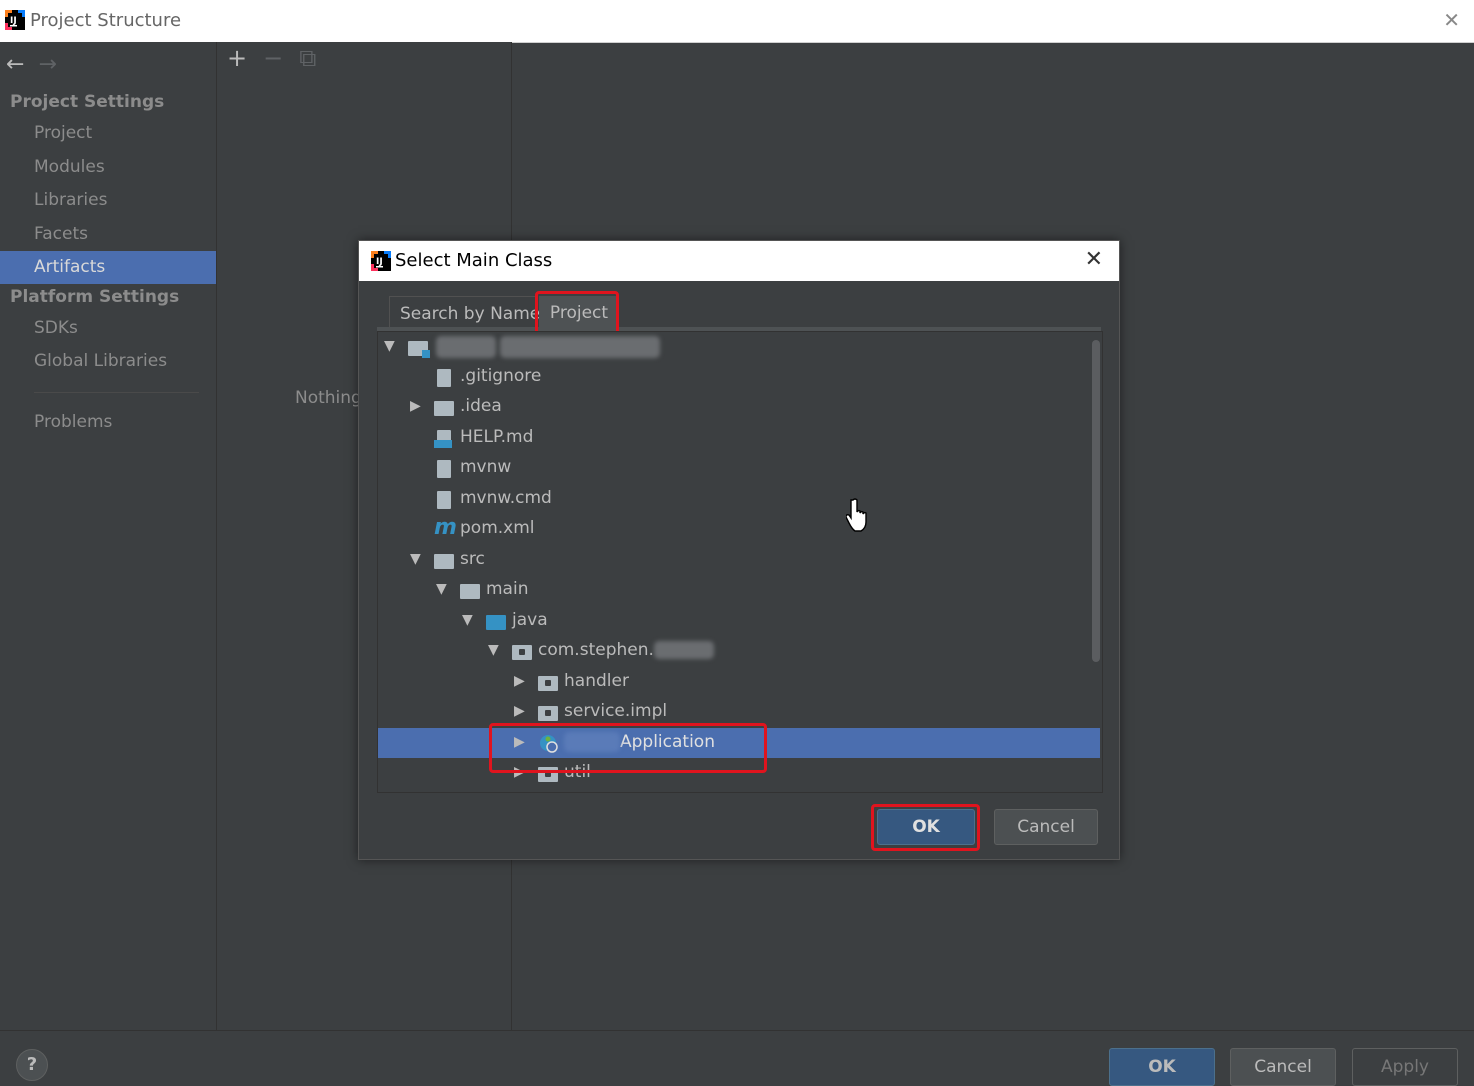 The image size is (1474, 1086). I want to click on tree-row-com-stephen: ▼ com.stephen., so click(739, 651).